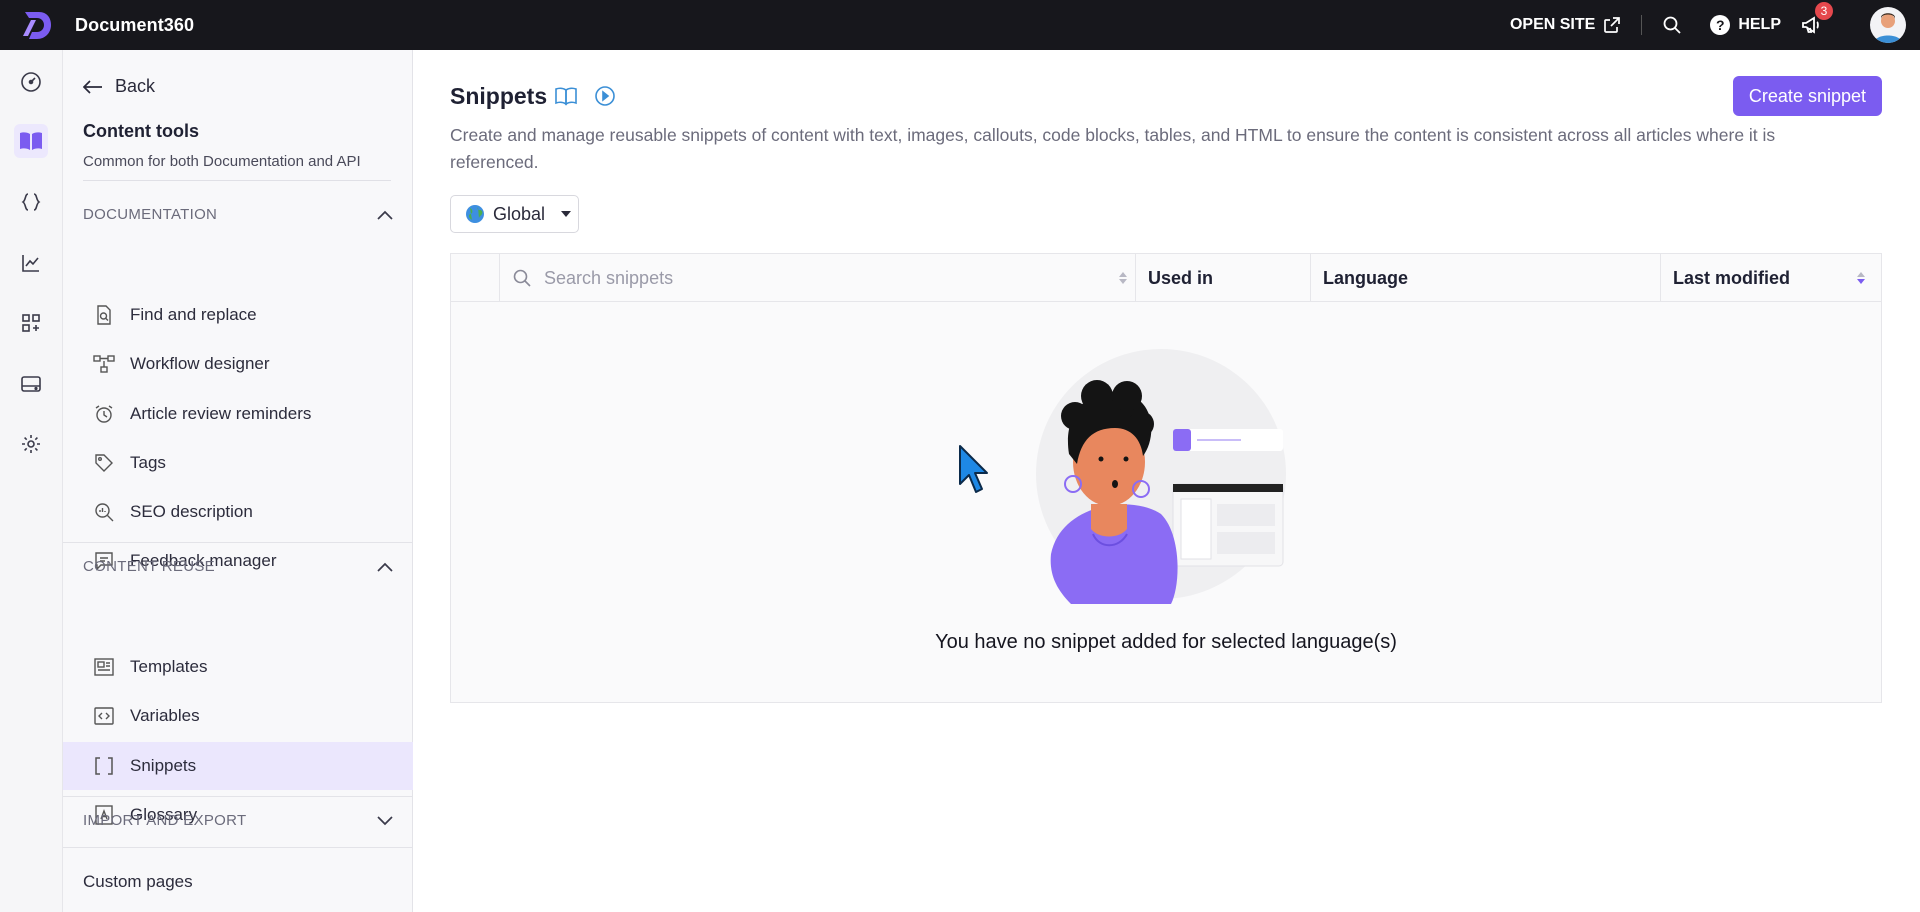 This screenshot has width=1920, height=912. Describe the element at coordinates (519, 213) in the screenshot. I see `language-select-value: Global` at that location.